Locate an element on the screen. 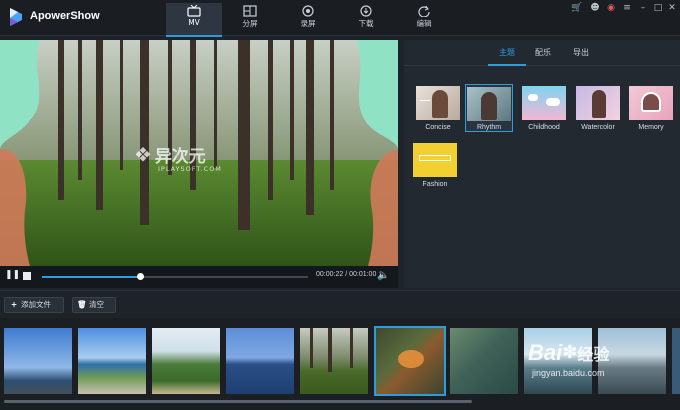 Image resolution: width=680 pixels, height=410 pixels. theme-childhood: Childhood is located at coordinates (544, 108).